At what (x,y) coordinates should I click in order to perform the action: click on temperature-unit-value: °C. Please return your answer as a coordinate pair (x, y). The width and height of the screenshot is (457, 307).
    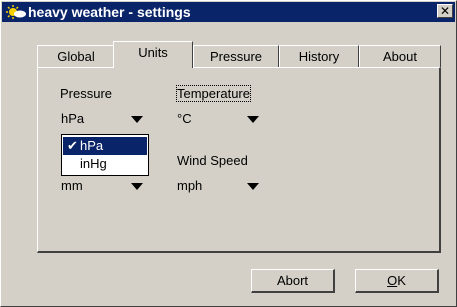
    Looking at the image, I should click on (184, 118).